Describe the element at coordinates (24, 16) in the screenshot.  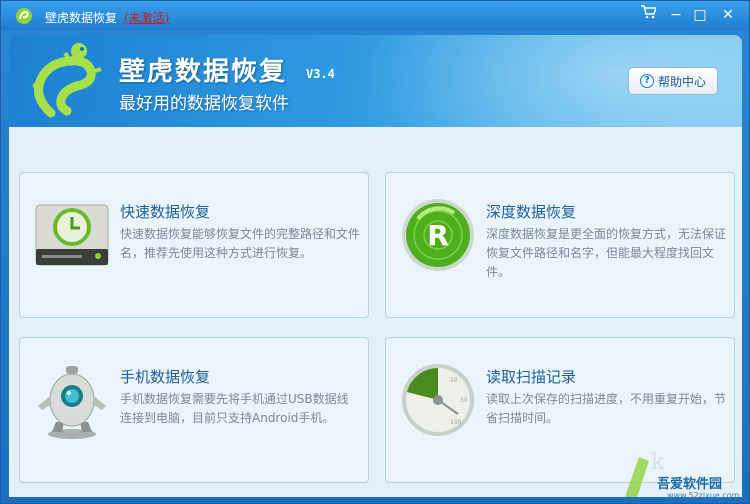
I see `gecko-app-icon` at that location.